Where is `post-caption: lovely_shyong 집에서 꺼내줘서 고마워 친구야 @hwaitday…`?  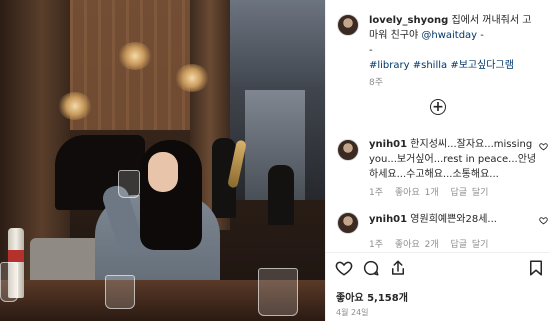
post-caption: lovely_shyong 집에서 꺼내줘서 고마워 친구야 @hwaitday… is located at coordinates (454, 43).